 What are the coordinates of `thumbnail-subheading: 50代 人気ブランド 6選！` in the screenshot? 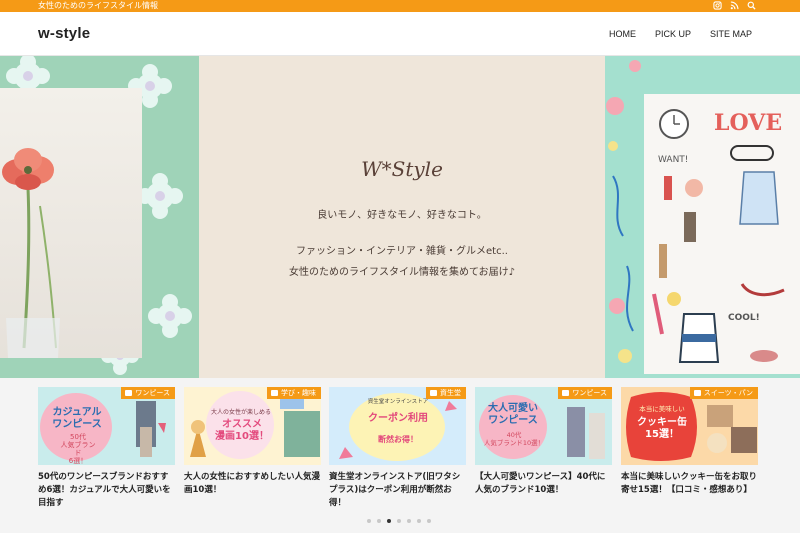 It's located at (78, 449).